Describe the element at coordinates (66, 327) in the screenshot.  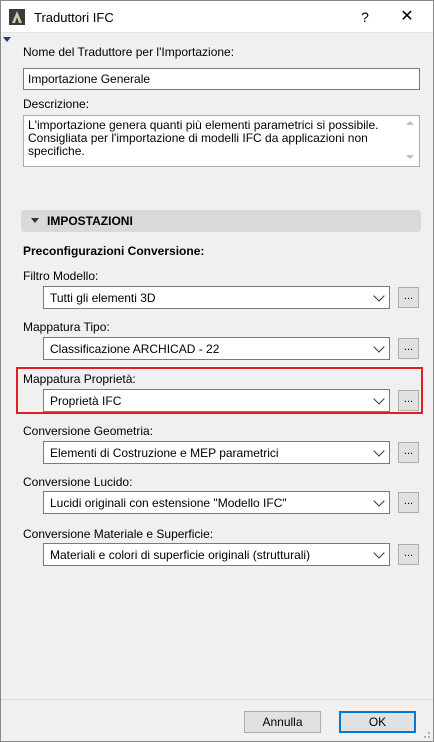
I see `type-mapping-label: Mappatura Tipo:` at that location.